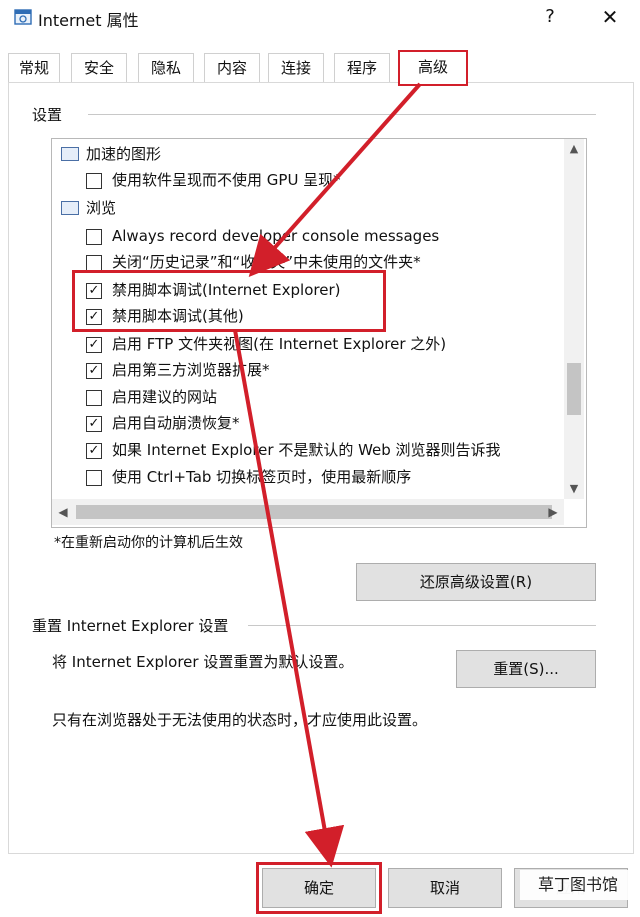 This screenshot has width=640, height=917. Describe the element at coordinates (101, 208) in the screenshot. I see `category-label: 浏览` at that location.